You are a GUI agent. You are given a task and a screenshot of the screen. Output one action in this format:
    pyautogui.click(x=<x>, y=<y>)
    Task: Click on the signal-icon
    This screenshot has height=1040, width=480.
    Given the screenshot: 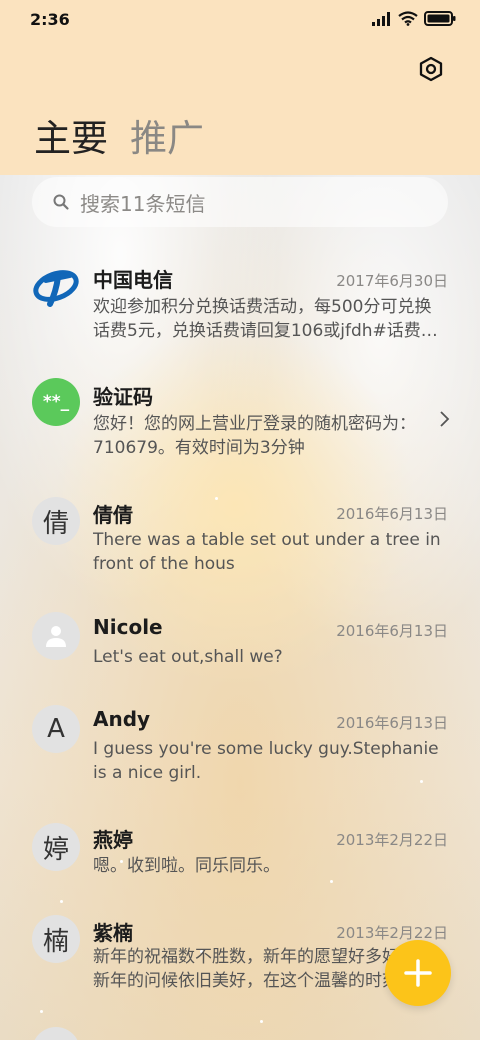 What is the action you would take?
    pyautogui.click(x=381, y=18)
    